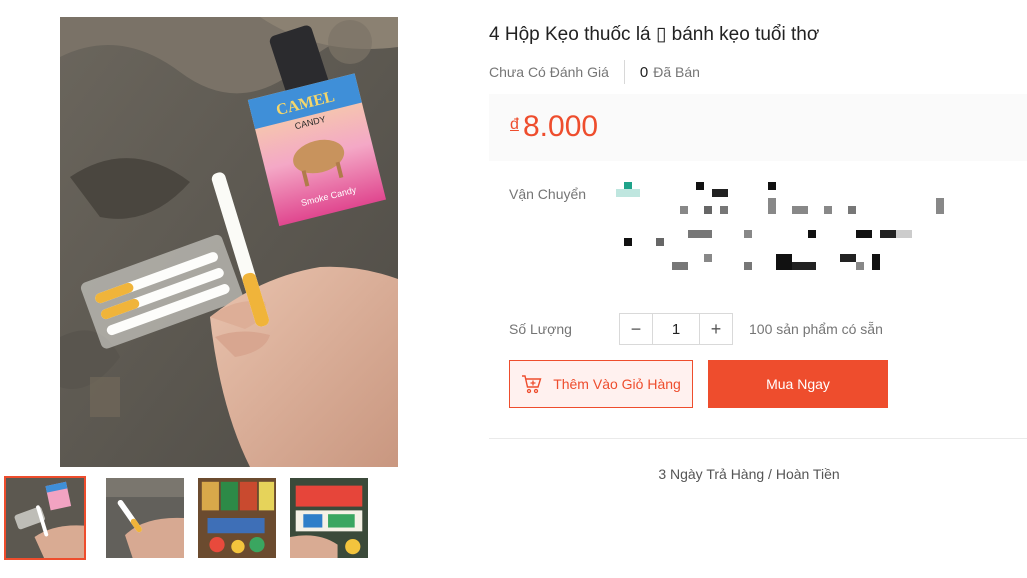  What do you see at coordinates (816, 329) in the screenshot?
I see `stock-available: 100 sản phẩm có sẵn` at bounding box center [816, 329].